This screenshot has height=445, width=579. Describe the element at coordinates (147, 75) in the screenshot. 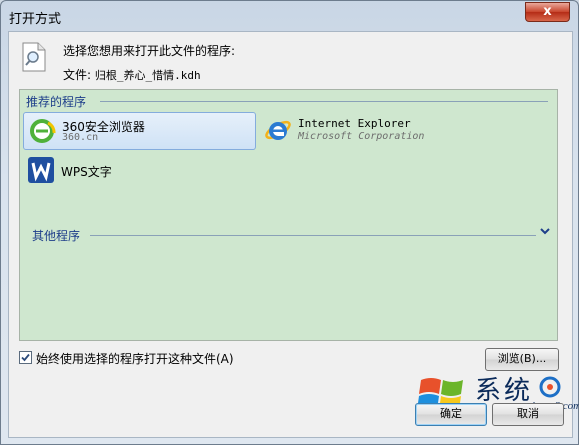

I see `file-name: 归根_养心_惜情.kdh` at that location.